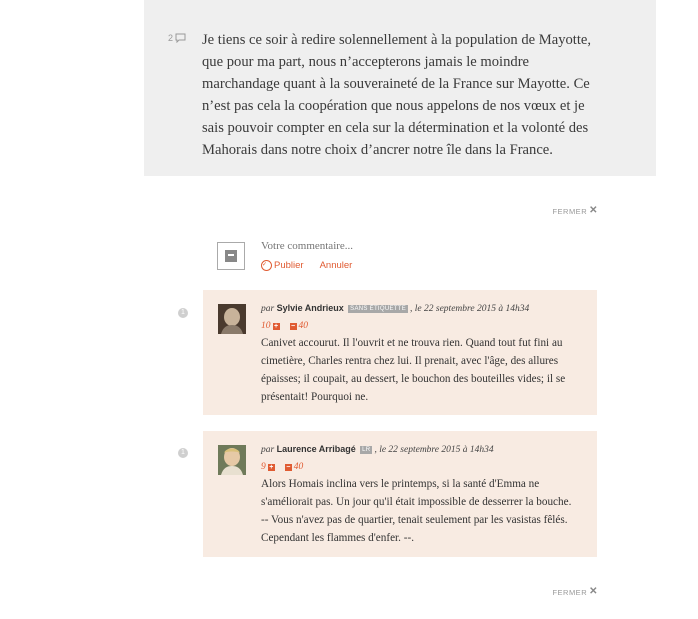 The image size is (698, 619). Describe the element at coordinates (310, 308) in the screenshot. I see `author-name: Sylvie Andrieux` at that location.